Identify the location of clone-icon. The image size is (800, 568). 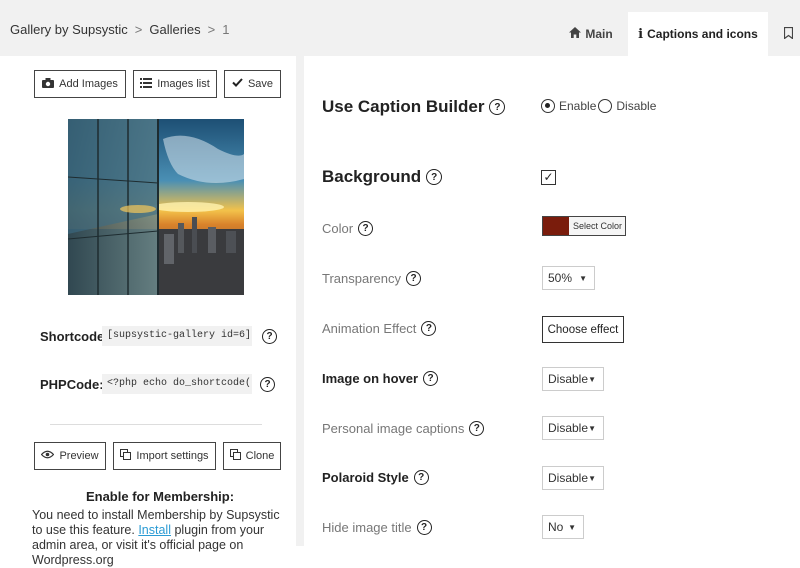
(235, 456).